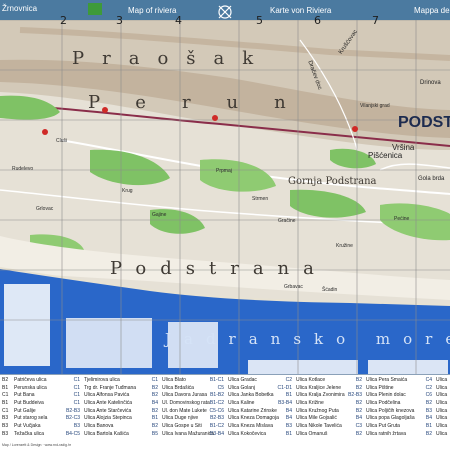 This screenshot has height=450, width=450. Describe the element at coordinates (172, 58) in the screenshot. I see `region-praosak: Praošak` at that location.